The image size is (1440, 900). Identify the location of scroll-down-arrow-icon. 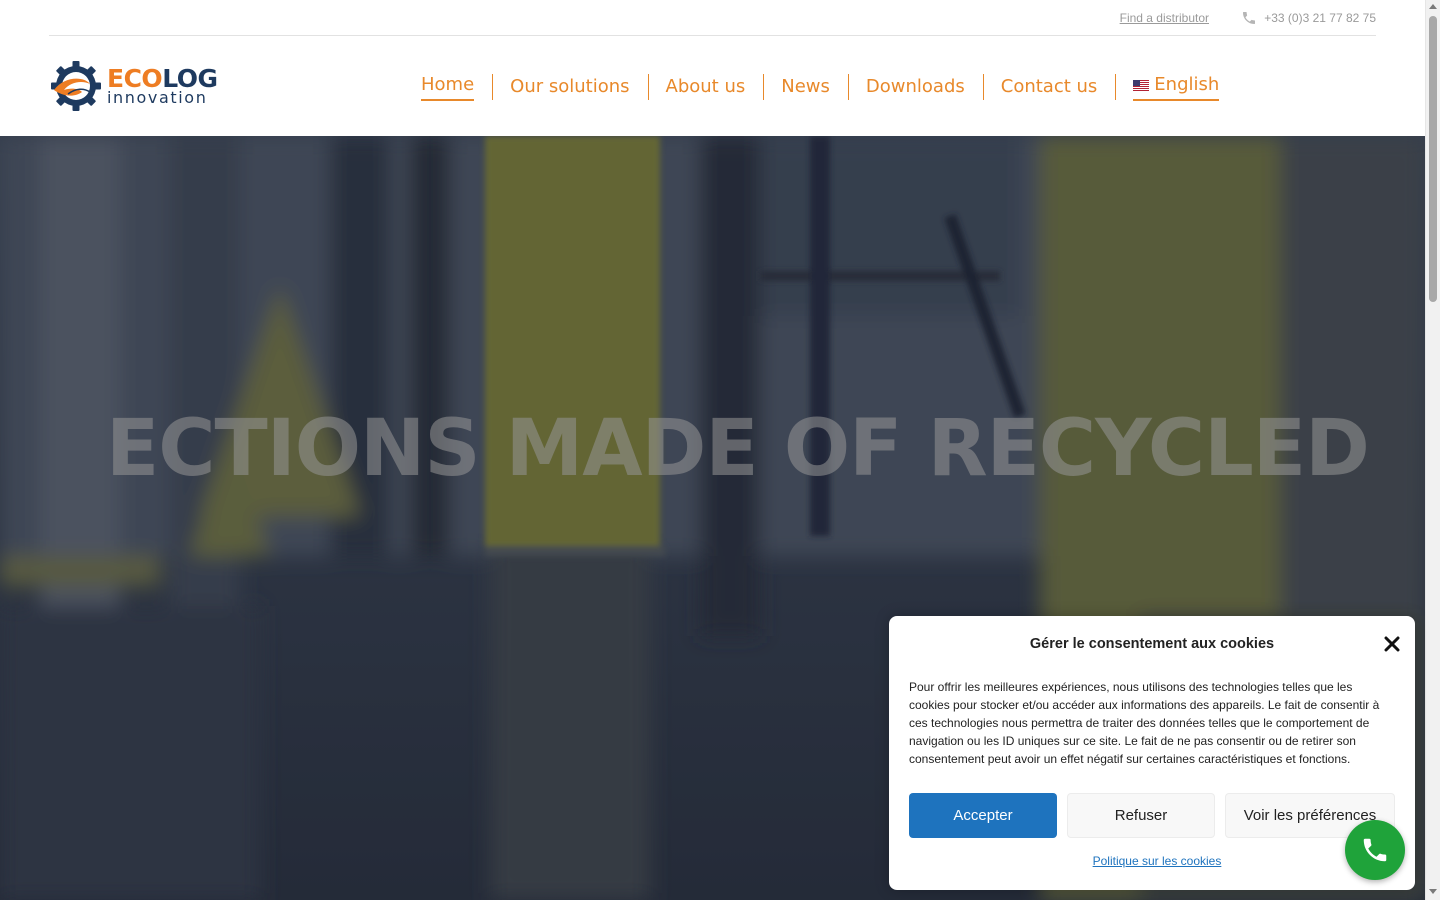
(1433, 891).